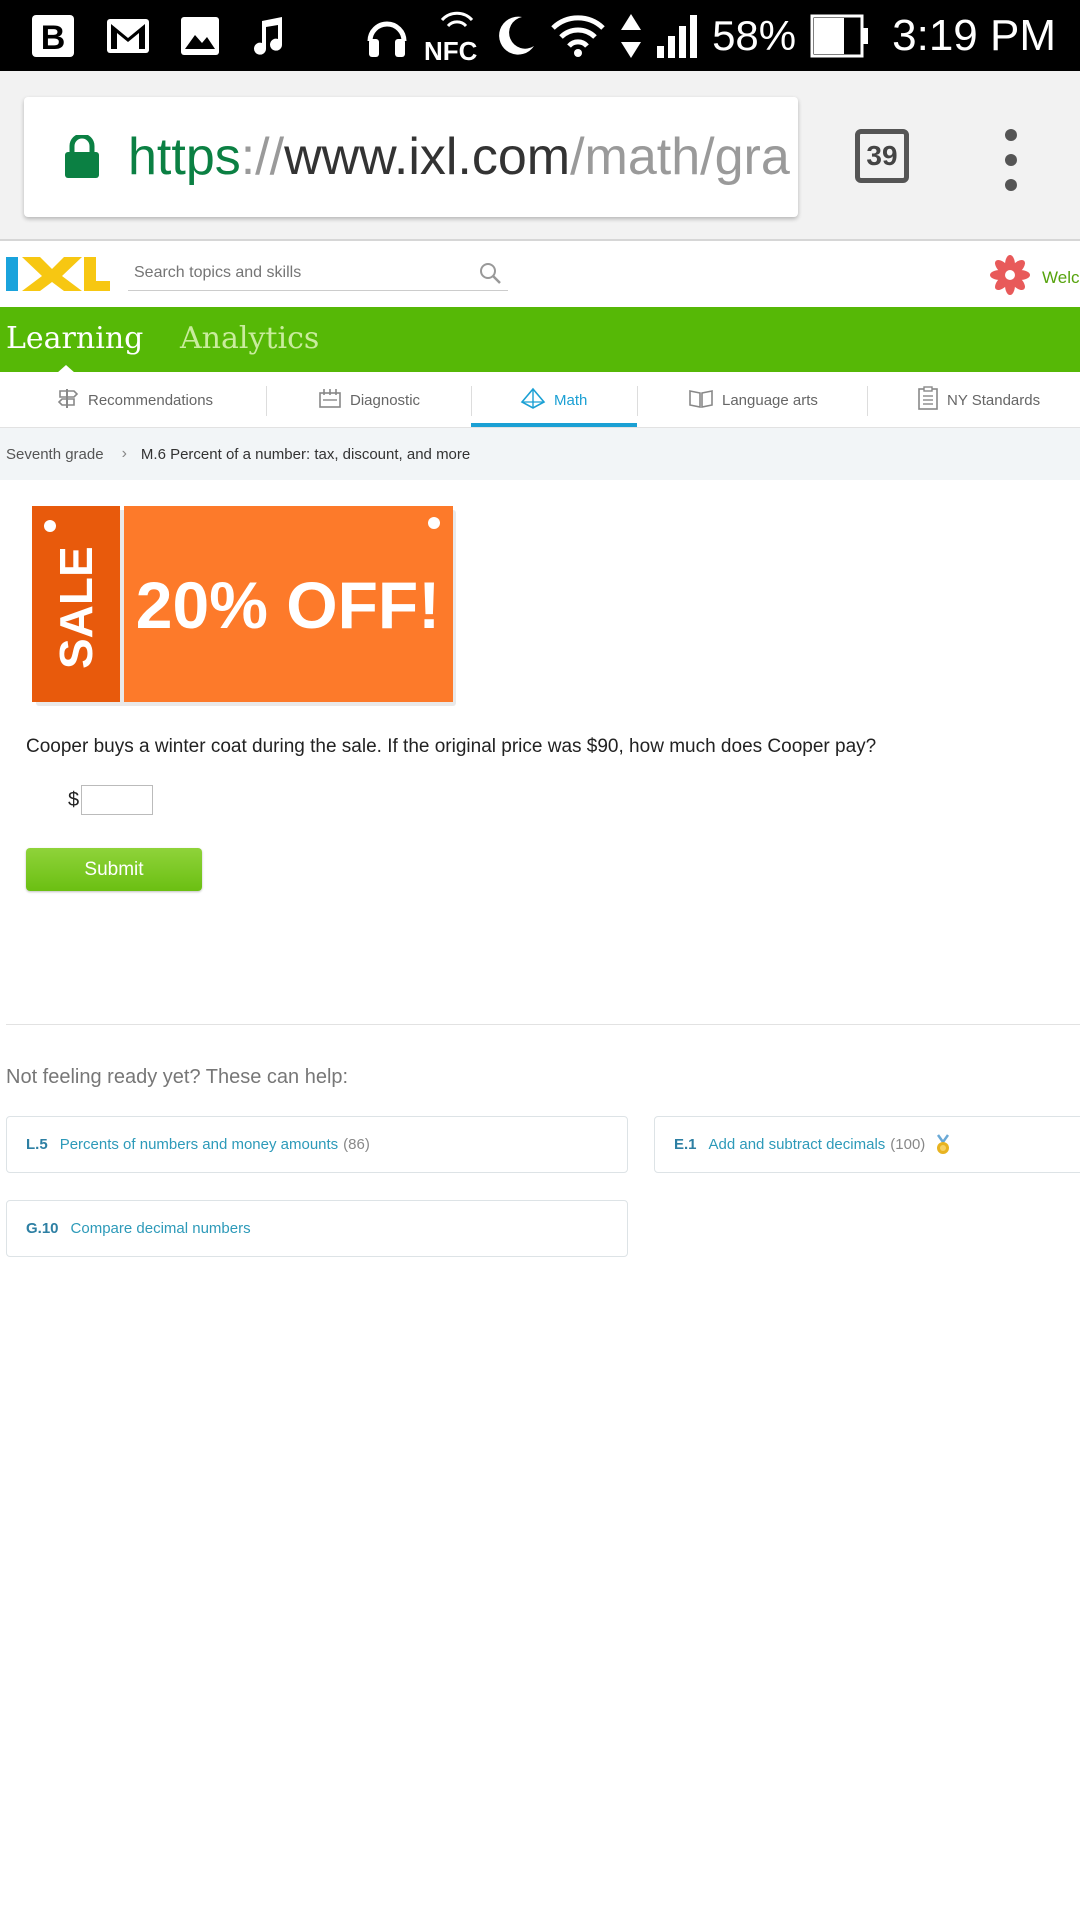 The width and height of the screenshot is (1080, 1920). What do you see at coordinates (12, 274) in the screenshot?
I see `logo-i` at bounding box center [12, 274].